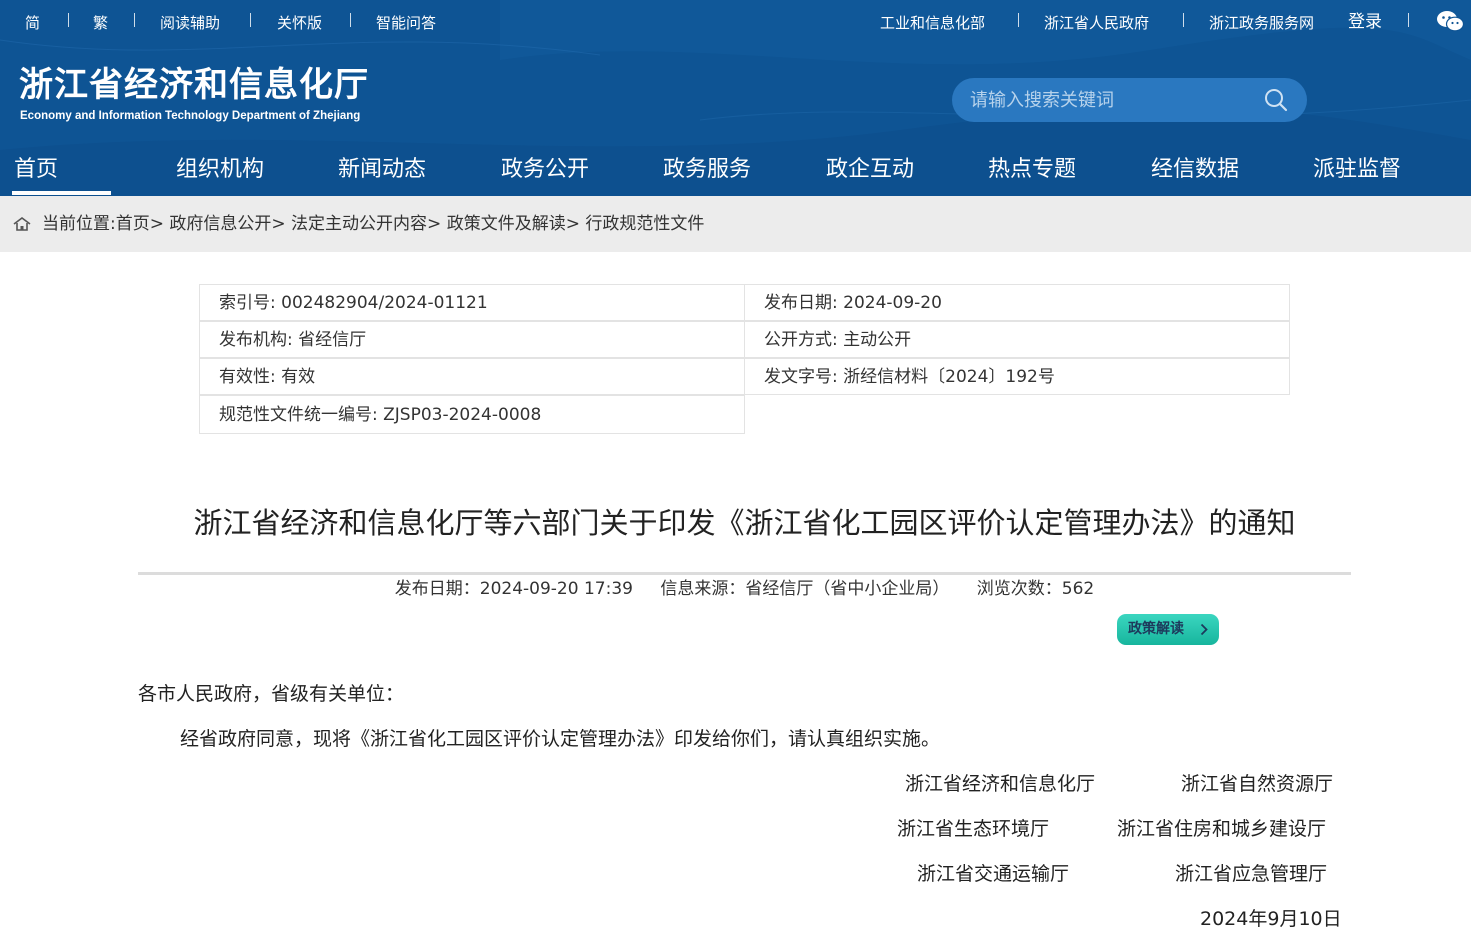 This screenshot has width=1471, height=942. What do you see at coordinates (744, 523) in the screenshot?
I see `article-title: 浙江省经济和信息化厅等六部门关于印发《浙江省化工园区评价认定管理办法》的通知` at bounding box center [744, 523].